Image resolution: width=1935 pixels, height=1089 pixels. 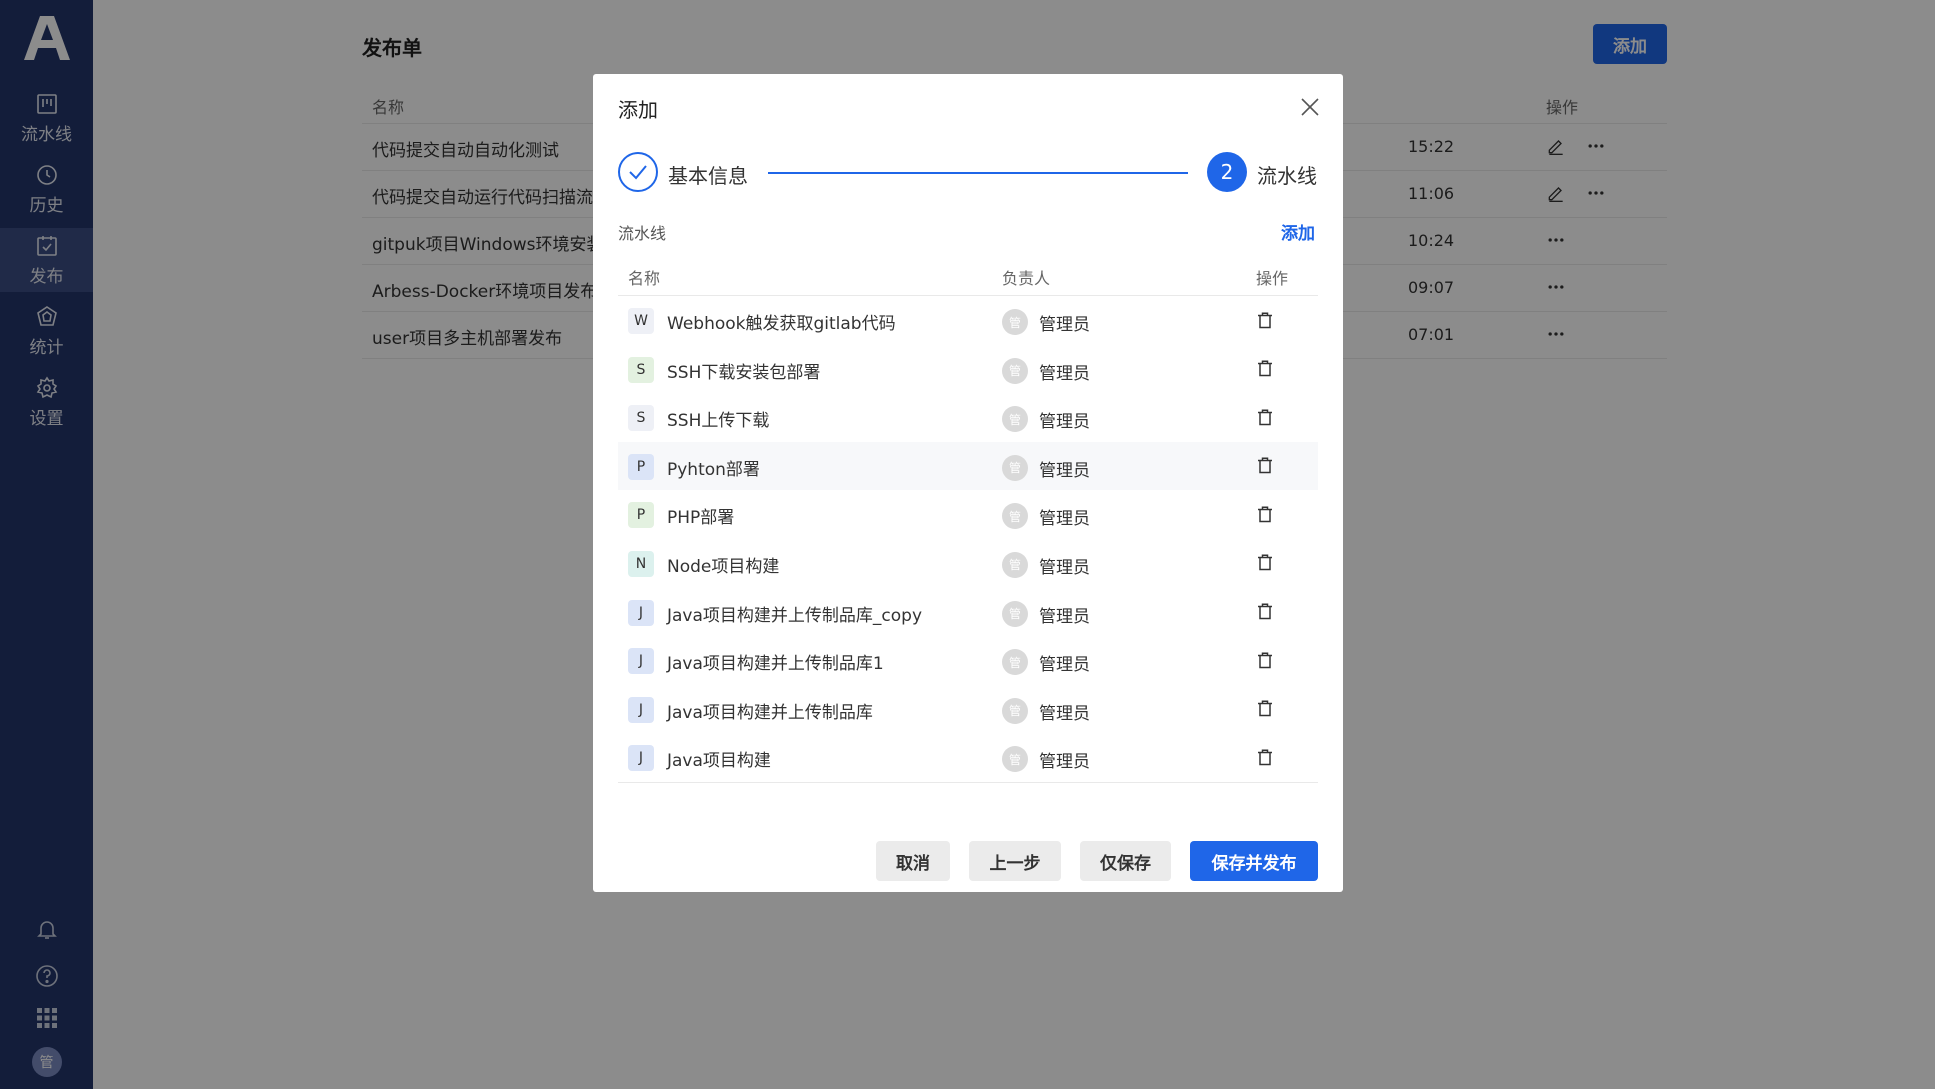 I want to click on table-divider, so click(x=968, y=782).